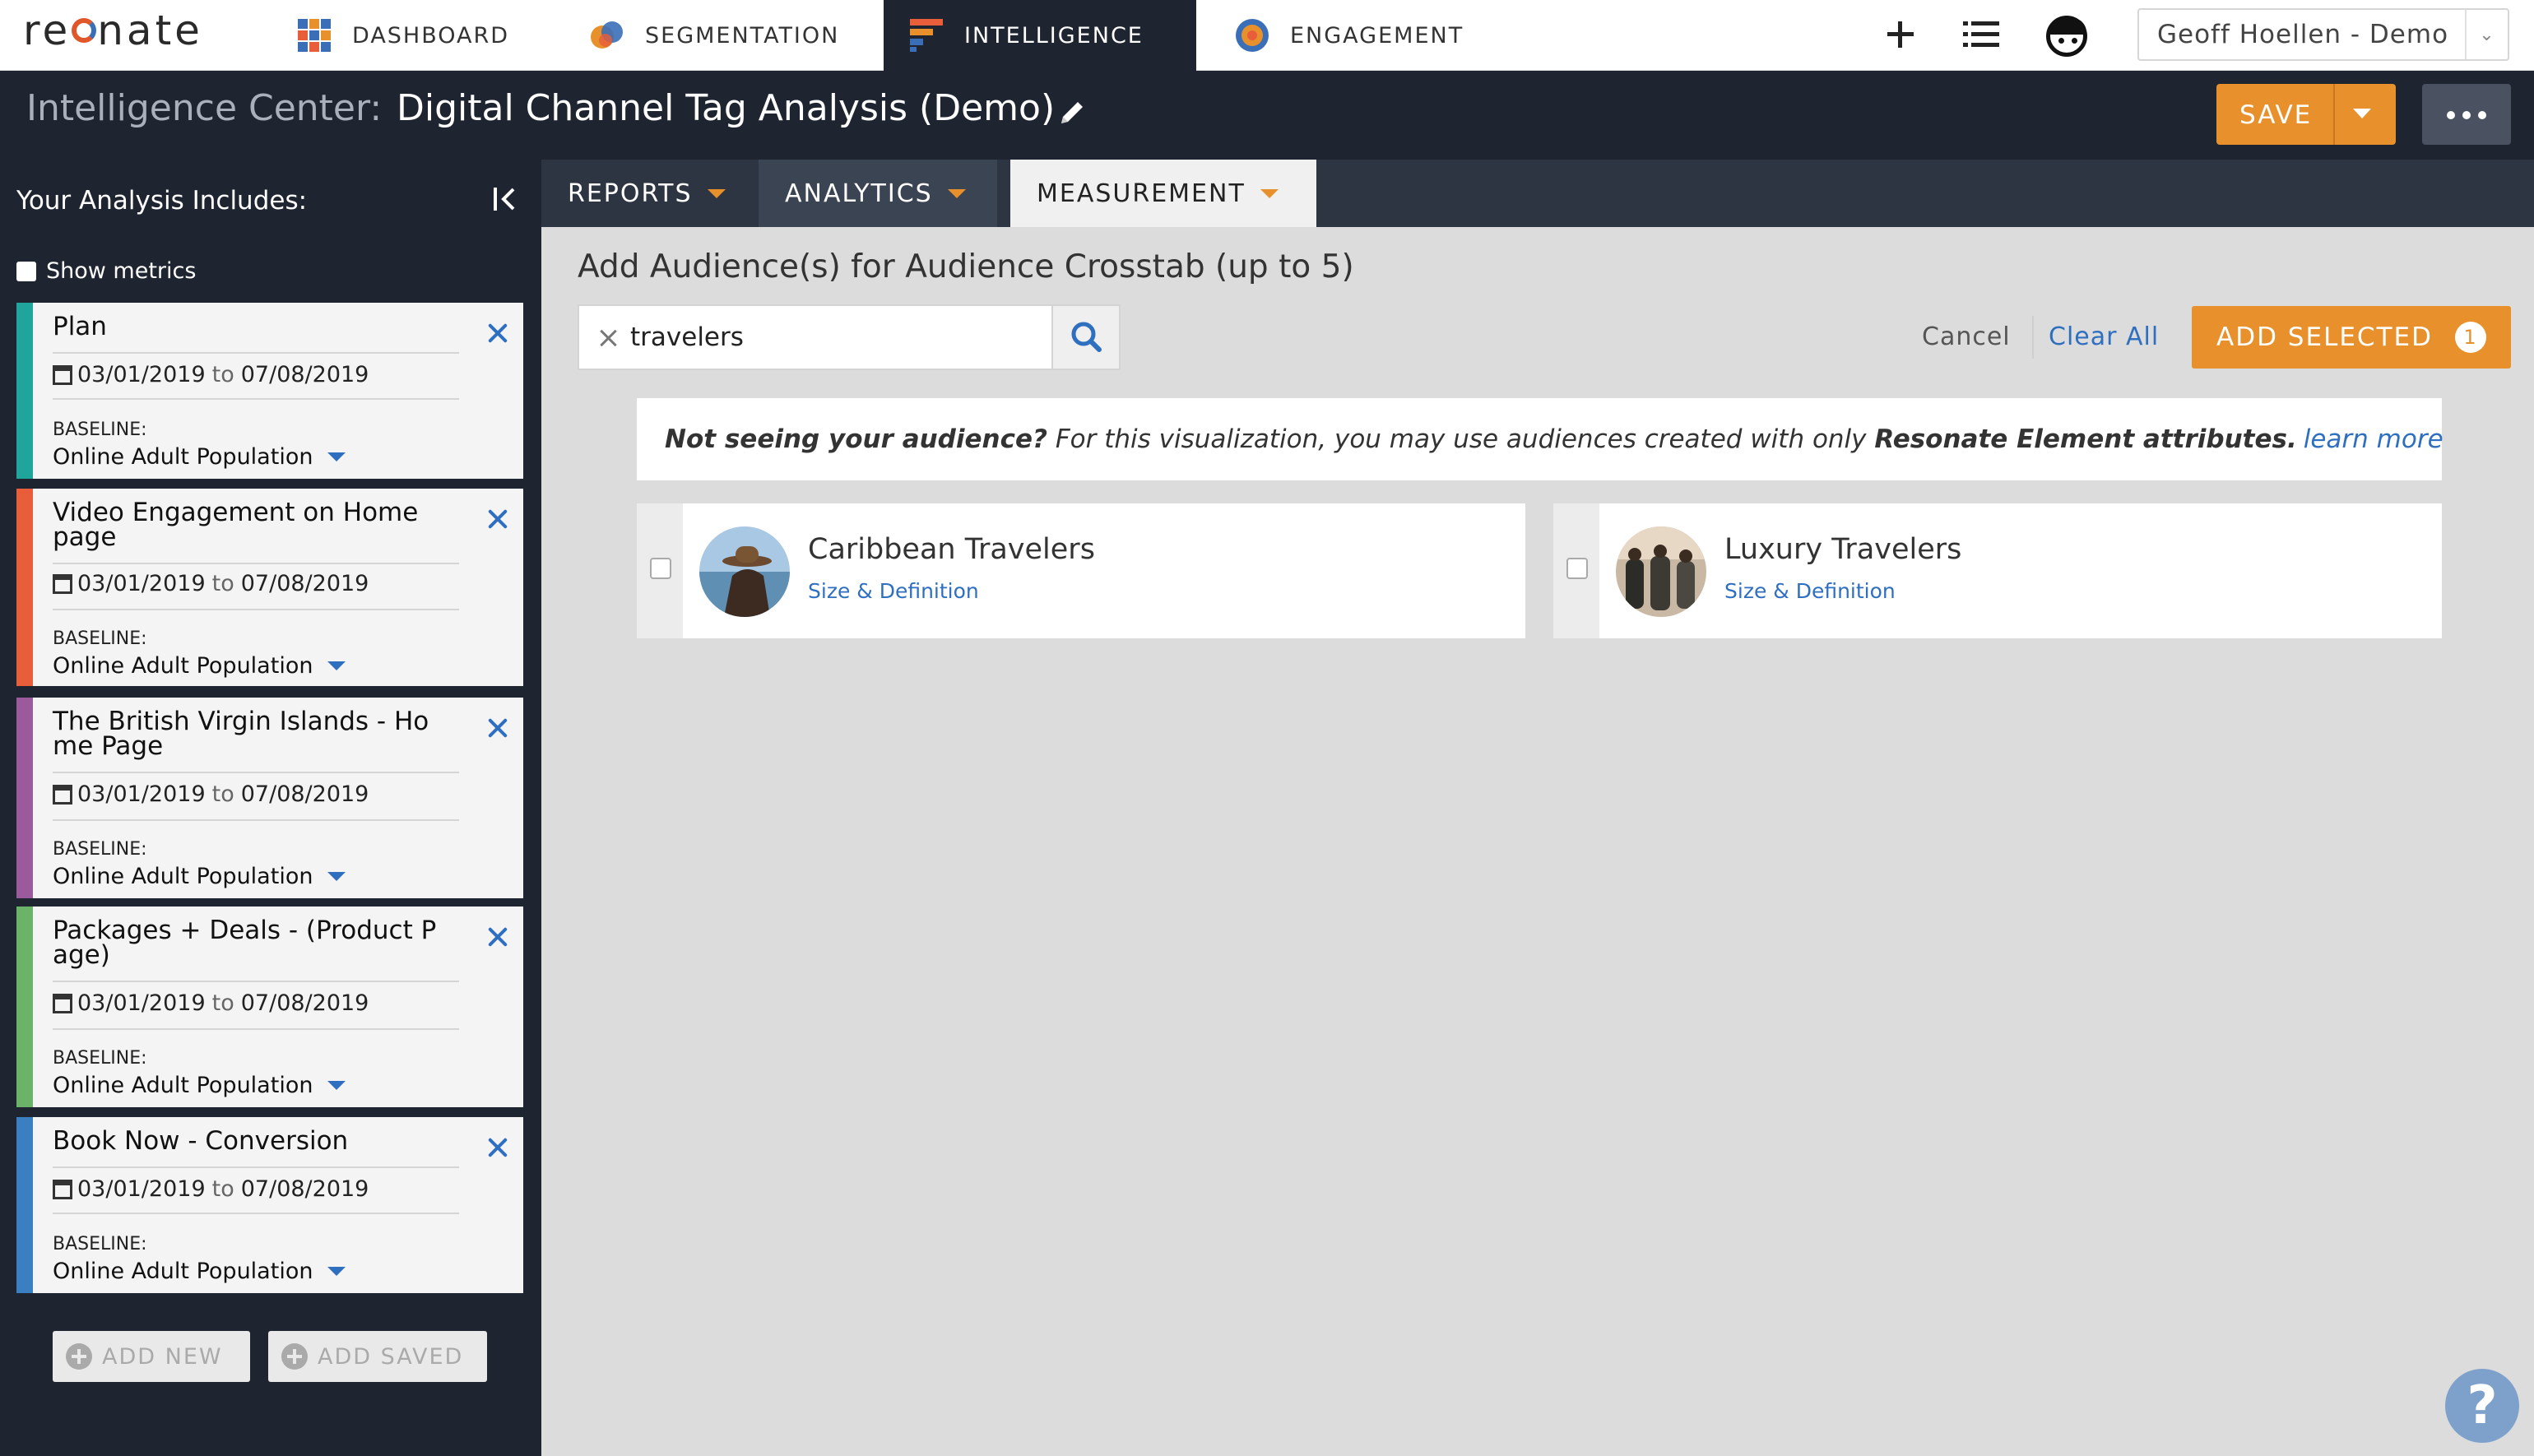  What do you see at coordinates (47, 30) in the screenshot?
I see `logo-prefix: re` at bounding box center [47, 30].